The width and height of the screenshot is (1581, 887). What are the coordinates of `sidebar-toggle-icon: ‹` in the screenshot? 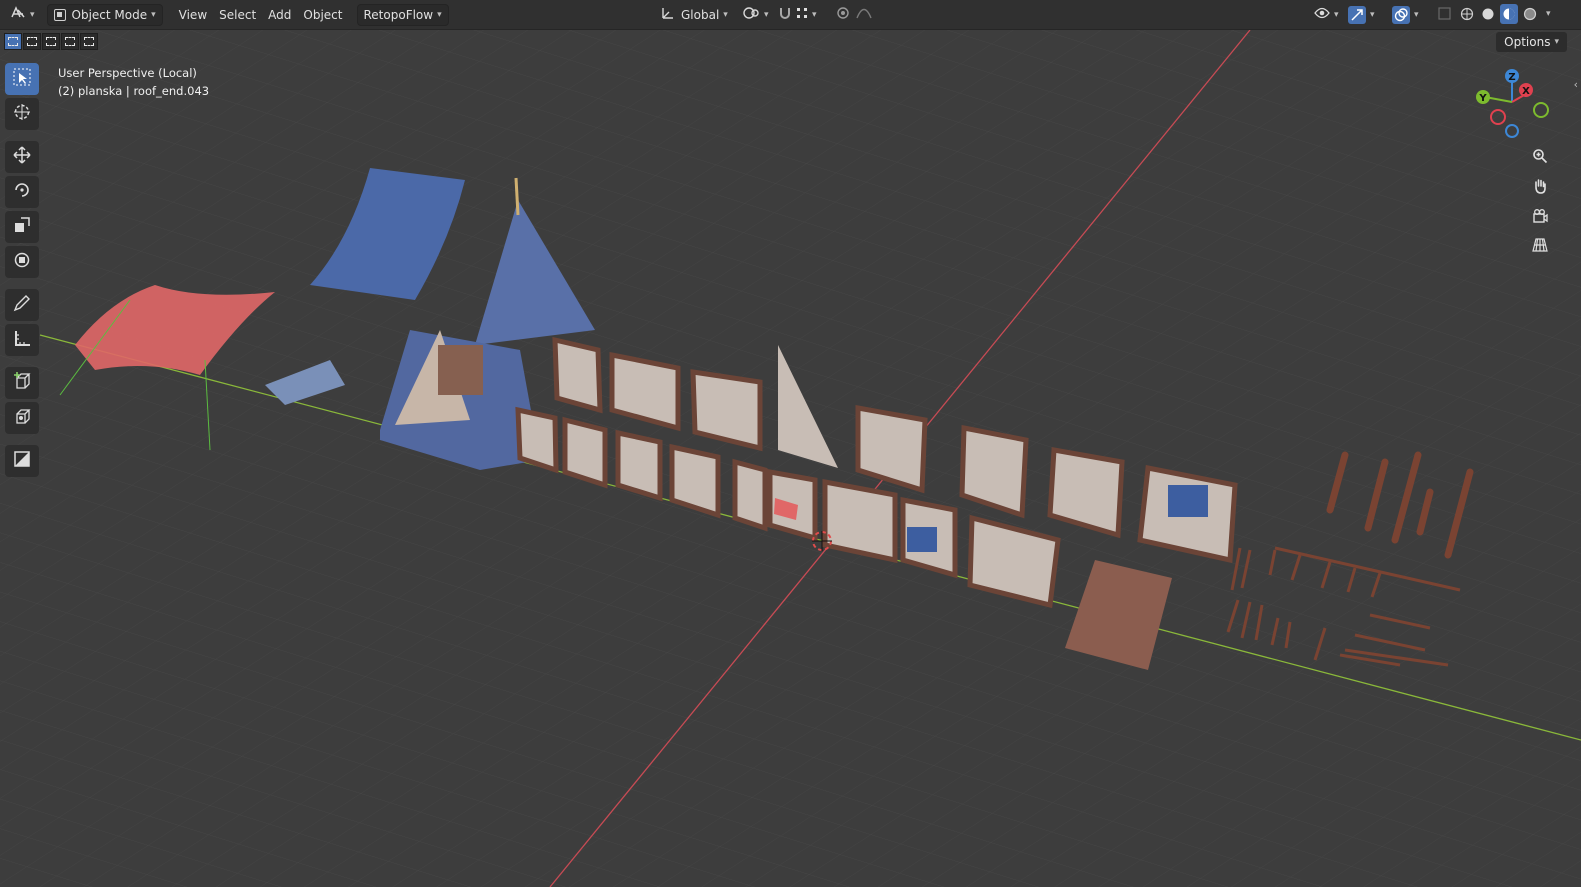 It's located at (1576, 84).